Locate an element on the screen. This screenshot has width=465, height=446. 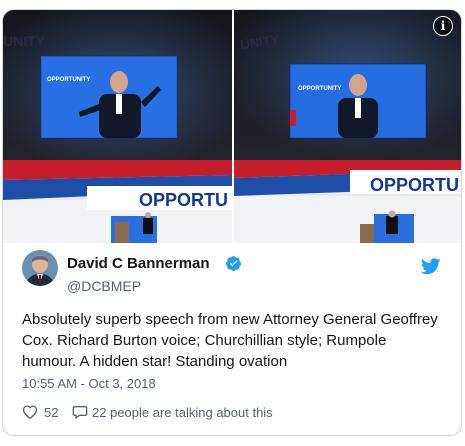
speech-bubble-icon is located at coordinates (80, 412).